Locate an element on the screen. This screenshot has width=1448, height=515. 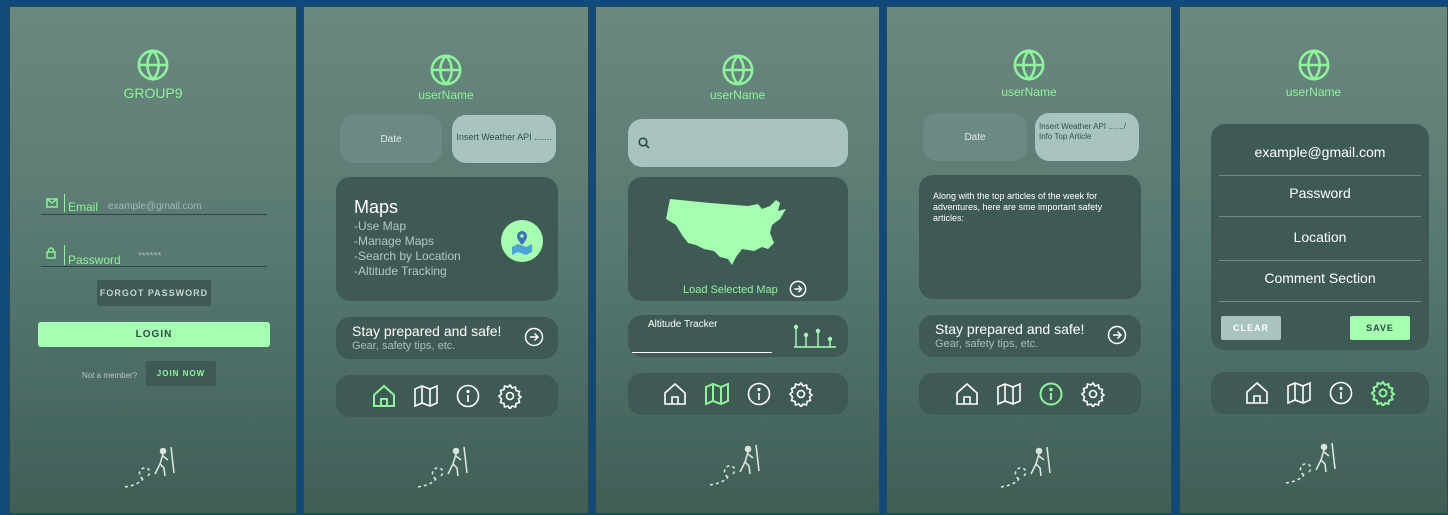
altitude-label: Altitude Tracker is located at coordinates (683, 324).